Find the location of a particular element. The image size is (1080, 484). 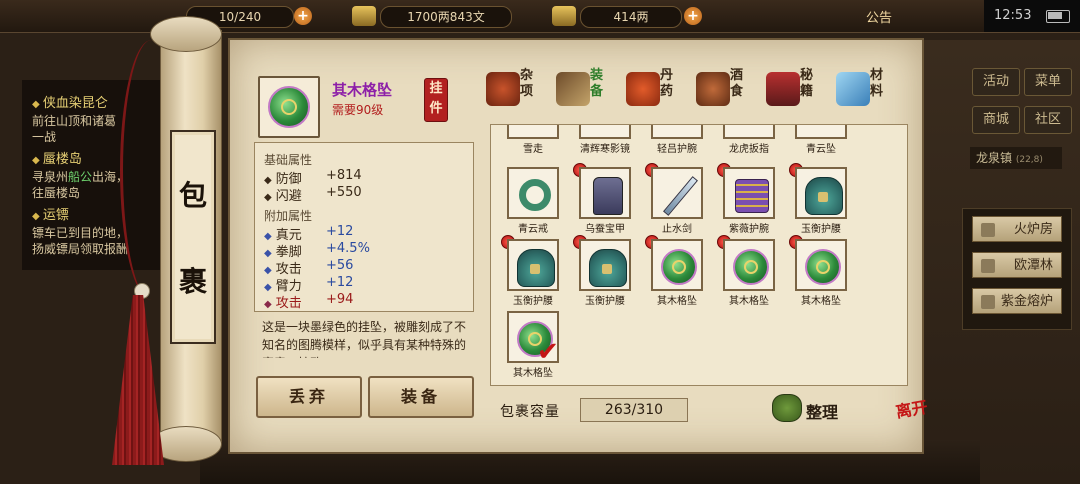

crystal-icon is located at coordinates (853, 89).